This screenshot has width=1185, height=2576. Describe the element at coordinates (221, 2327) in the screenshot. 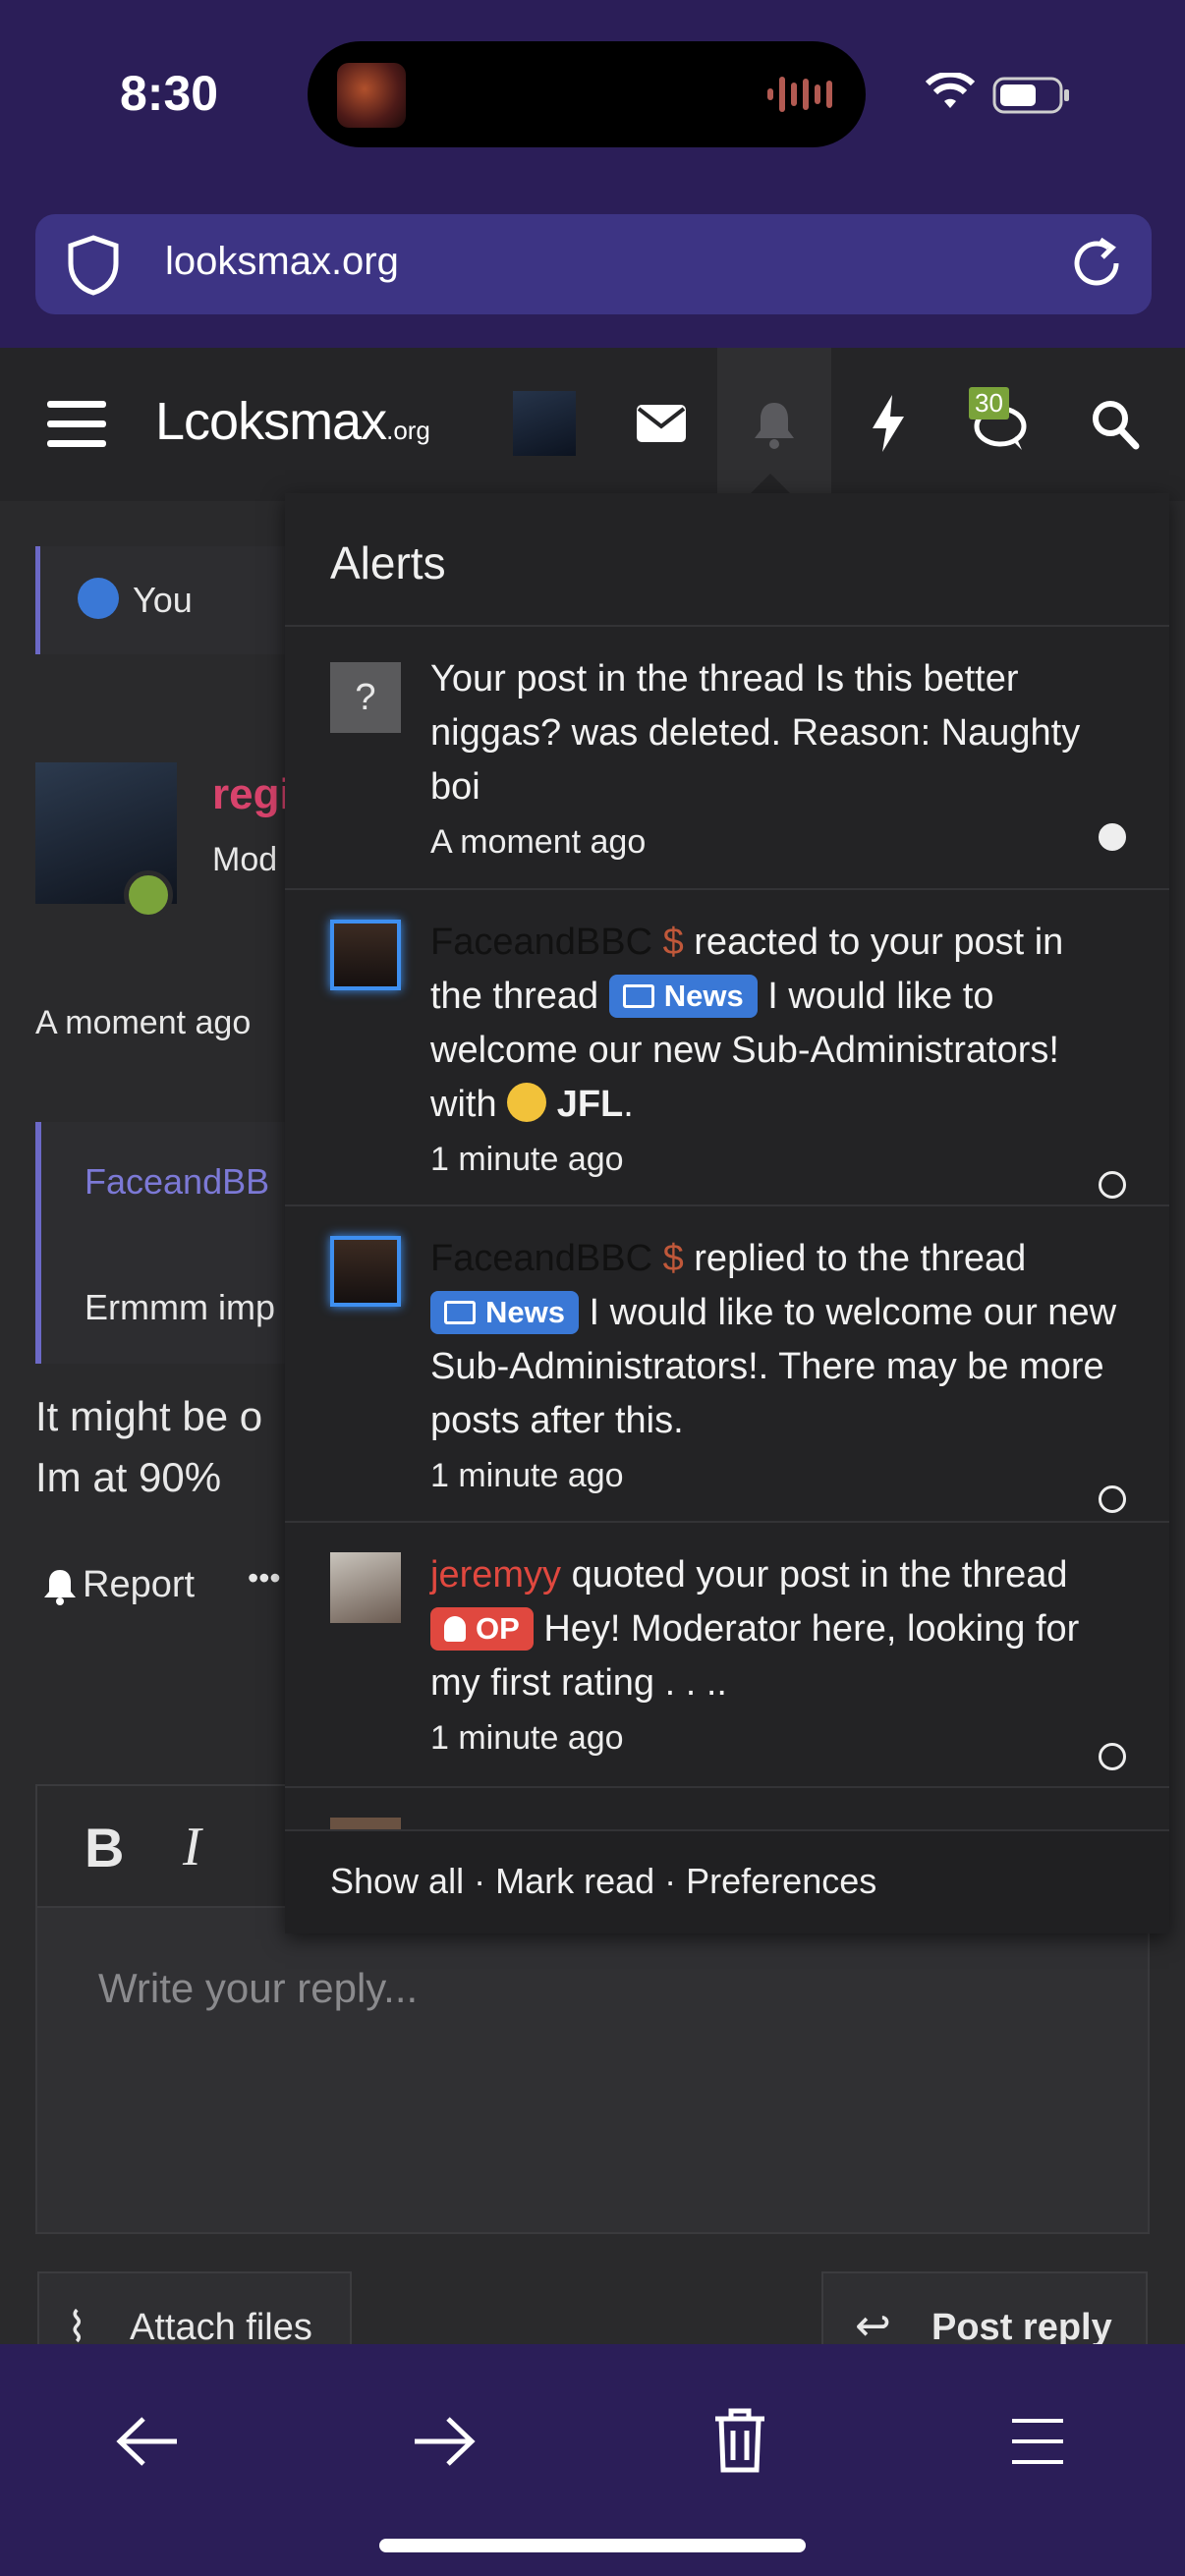

I see `attach-label: Attach files` at that location.